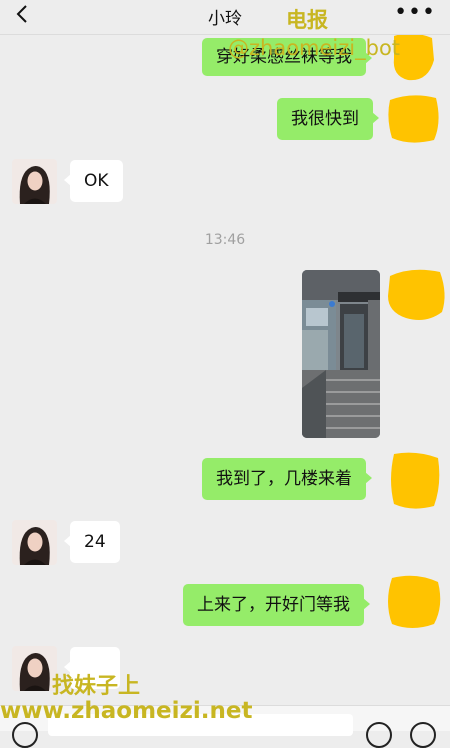 This screenshot has height=748, width=450. What do you see at coordinates (325, 119) in the screenshot?
I see `message-text: 我很快到` at bounding box center [325, 119].